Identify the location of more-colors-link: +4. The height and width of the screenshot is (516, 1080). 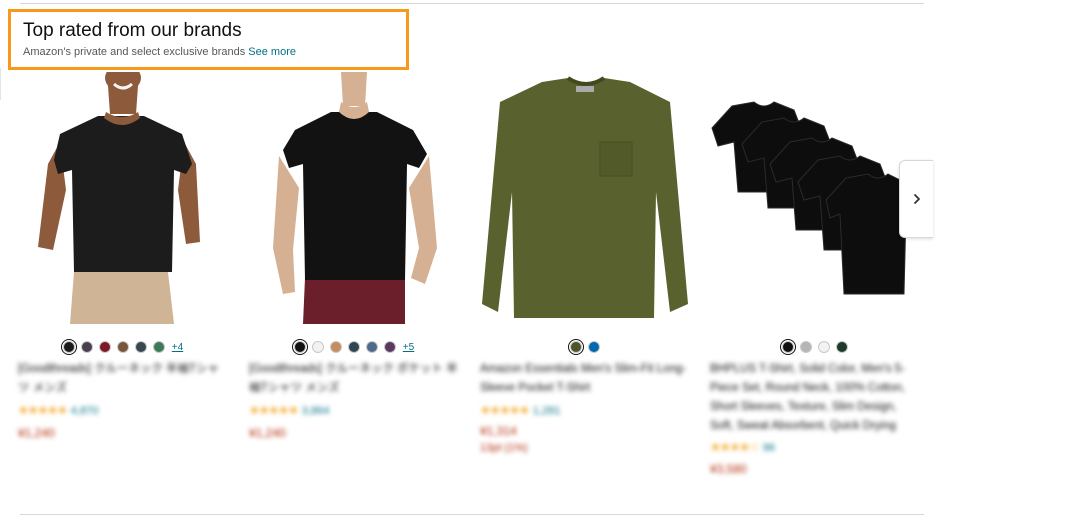
(177, 347).